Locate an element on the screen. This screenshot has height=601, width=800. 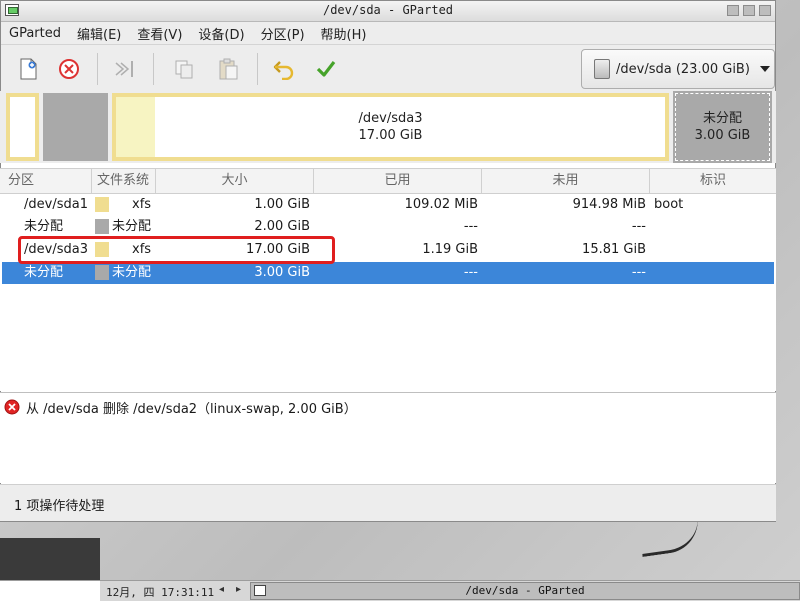
disk-icon is located at coordinates (602, 69).